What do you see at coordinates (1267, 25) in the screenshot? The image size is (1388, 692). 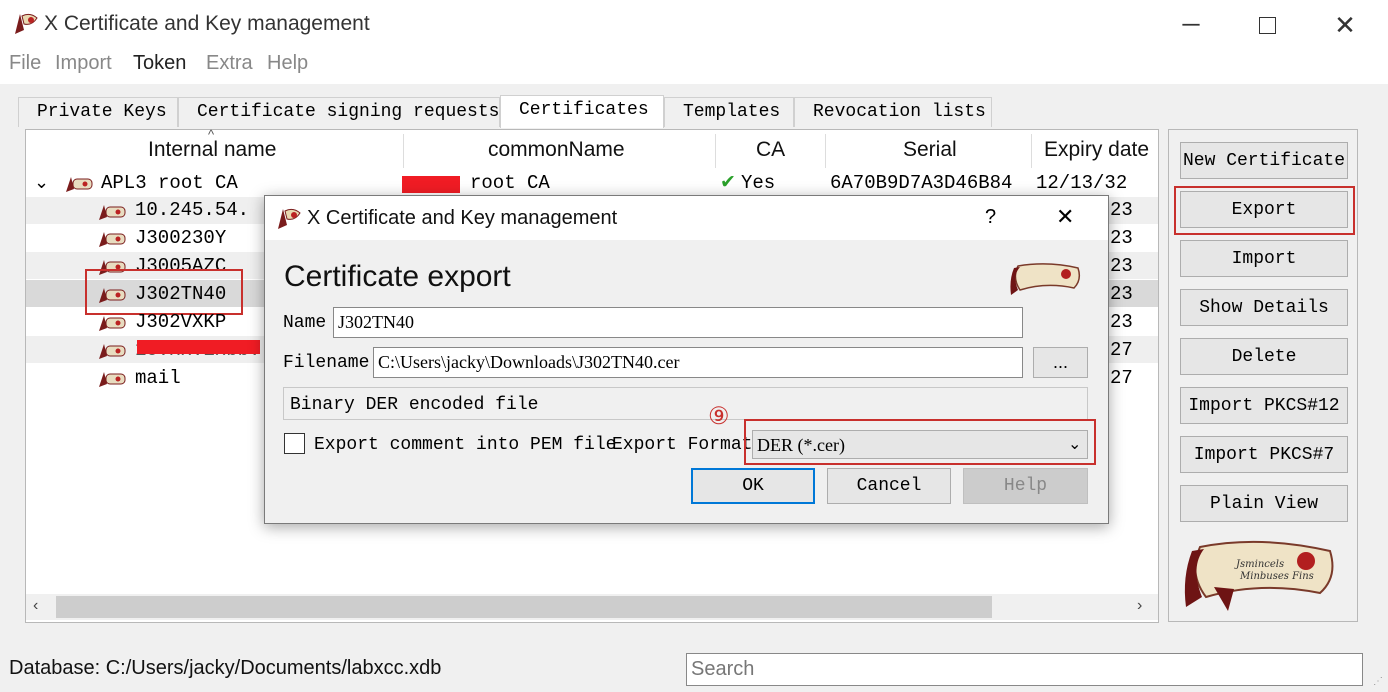 I see `maximize-button` at bounding box center [1267, 25].